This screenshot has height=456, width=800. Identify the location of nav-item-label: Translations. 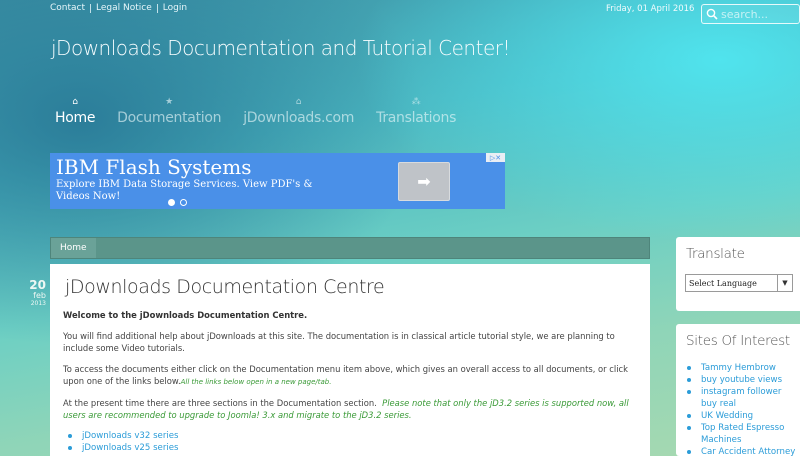
(416, 118).